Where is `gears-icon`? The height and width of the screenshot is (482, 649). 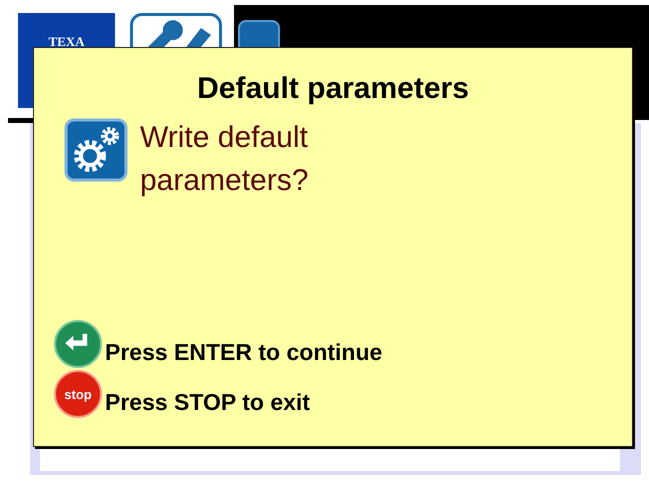
gears-icon is located at coordinates (96, 150).